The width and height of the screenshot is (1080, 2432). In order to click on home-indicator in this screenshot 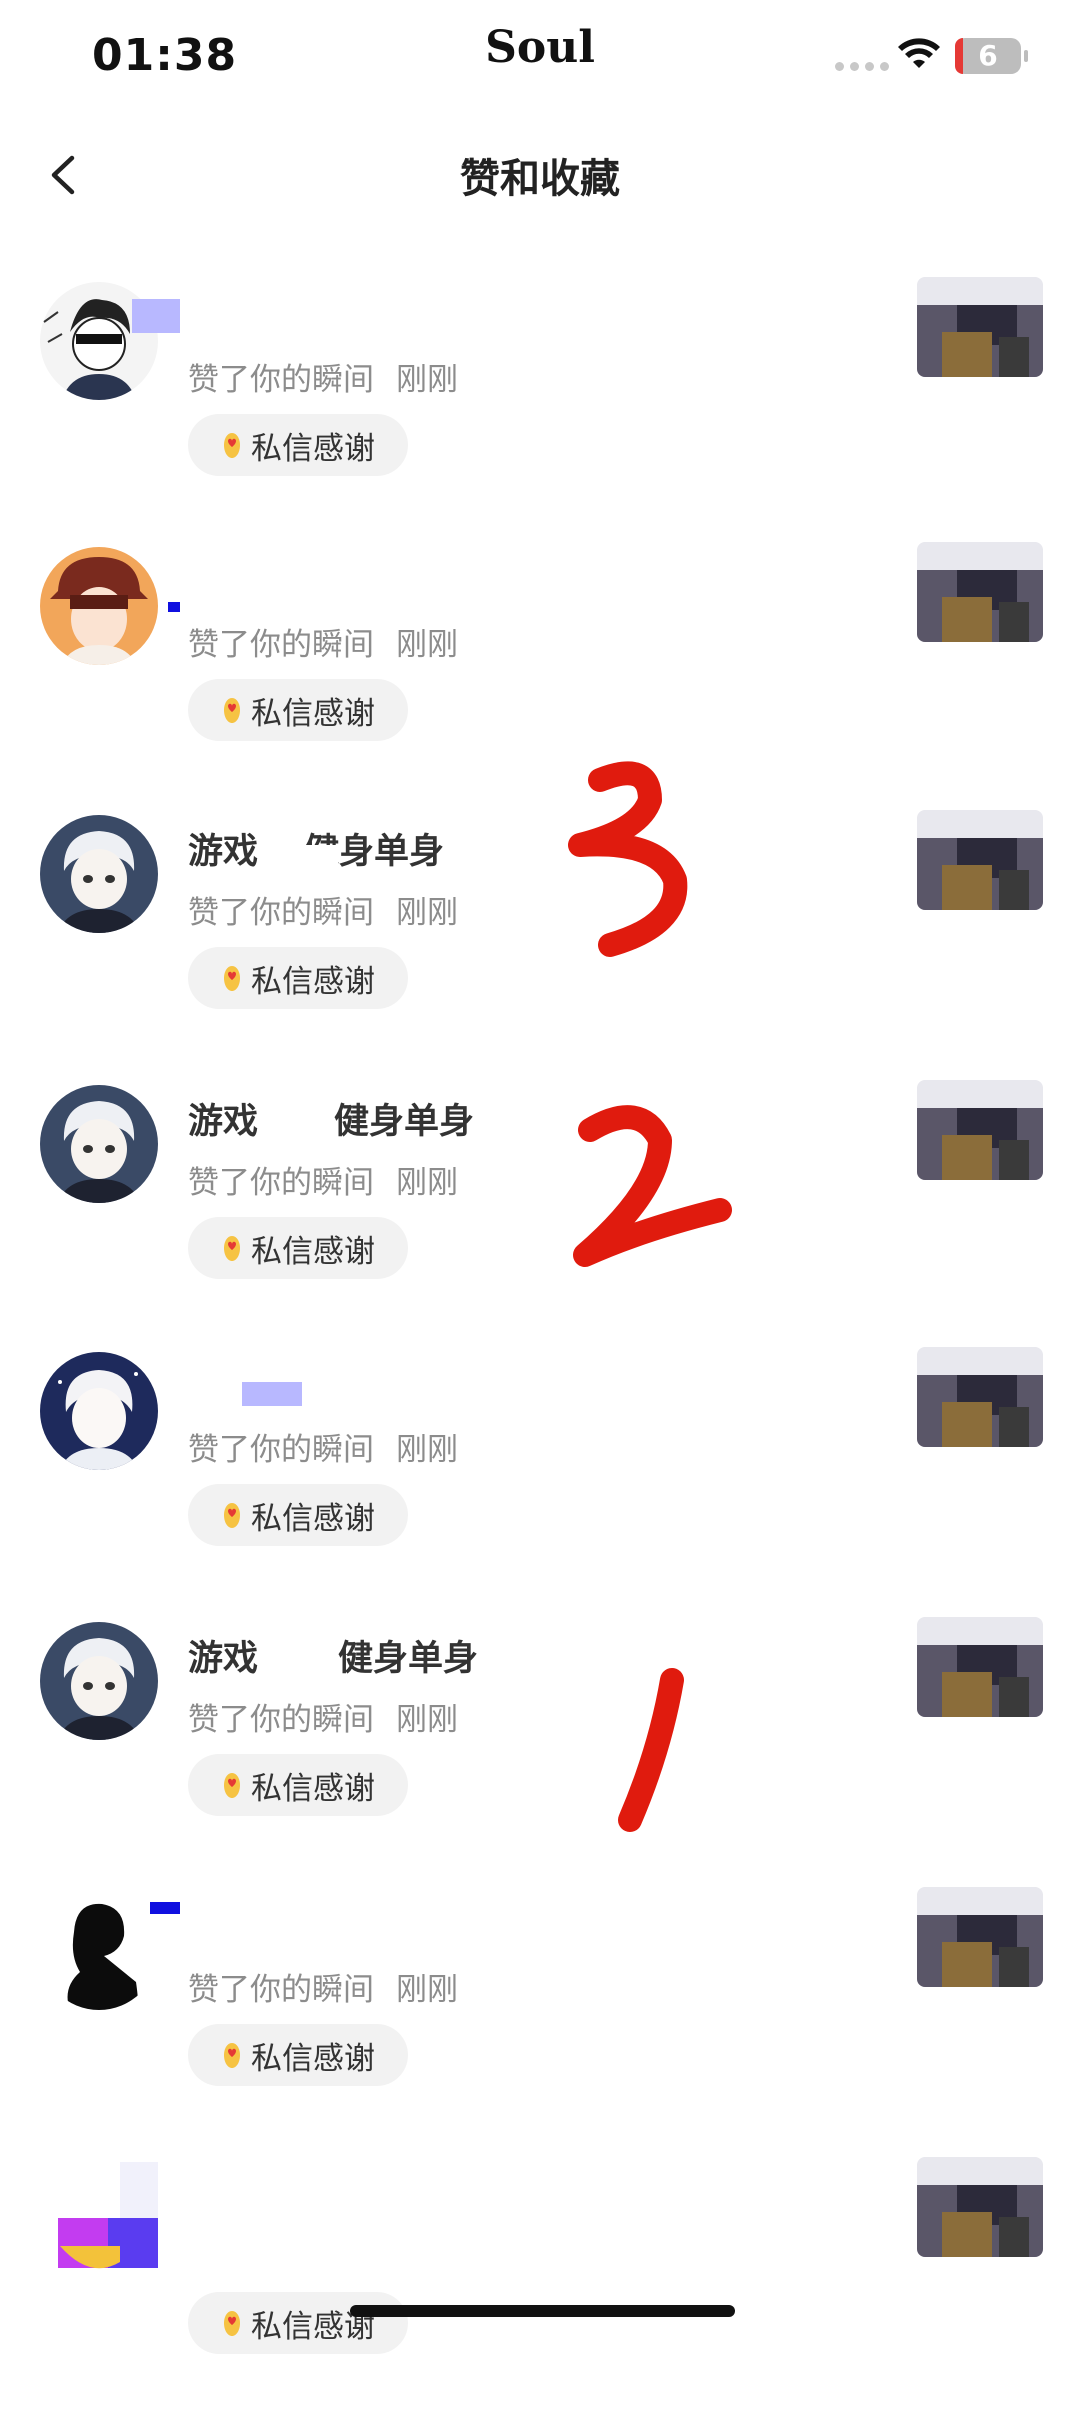, I will do `click(542, 2311)`.